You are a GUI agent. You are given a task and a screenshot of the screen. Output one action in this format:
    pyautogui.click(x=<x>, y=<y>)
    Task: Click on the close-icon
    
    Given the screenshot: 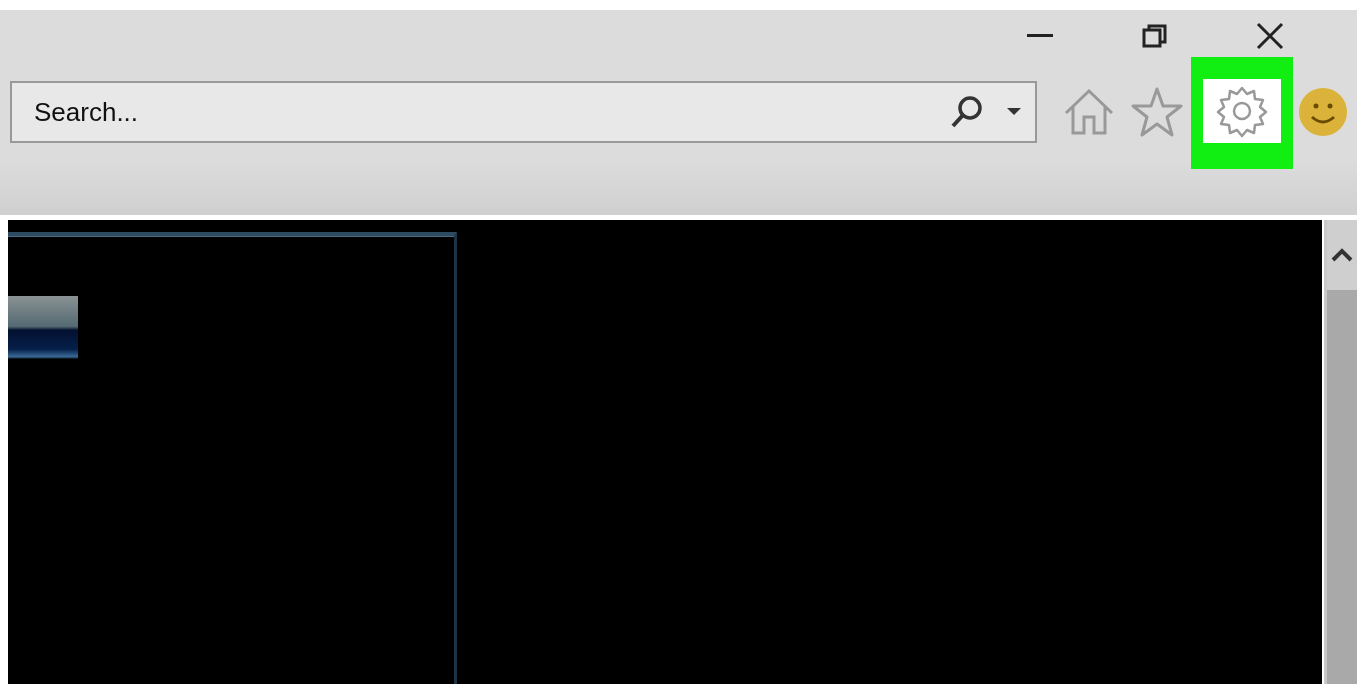 What is the action you would take?
    pyautogui.click(x=1269, y=36)
    